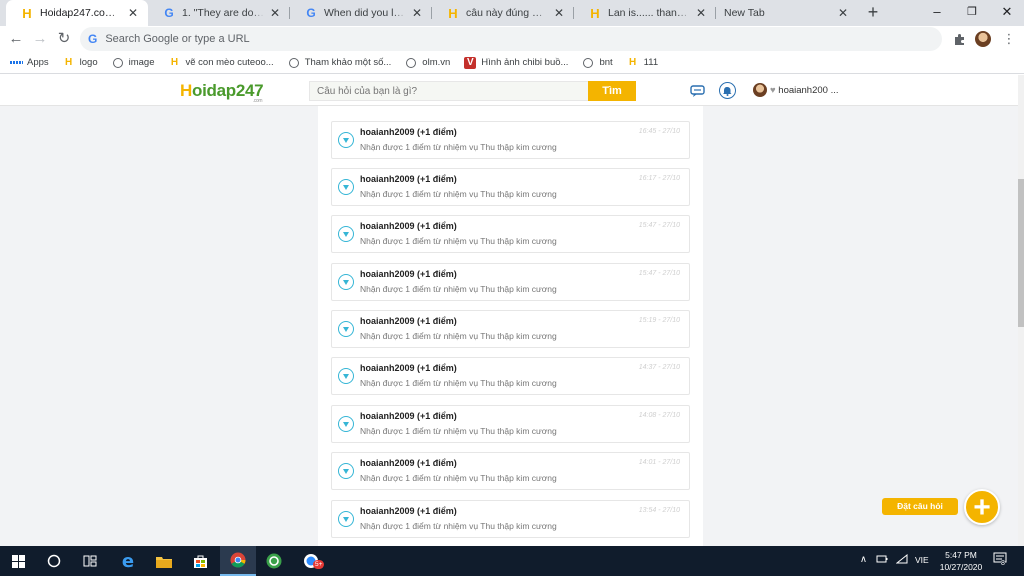 The image size is (1024, 576). What do you see at coordinates (760, 90) in the screenshot?
I see `user-avatar` at bounding box center [760, 90].